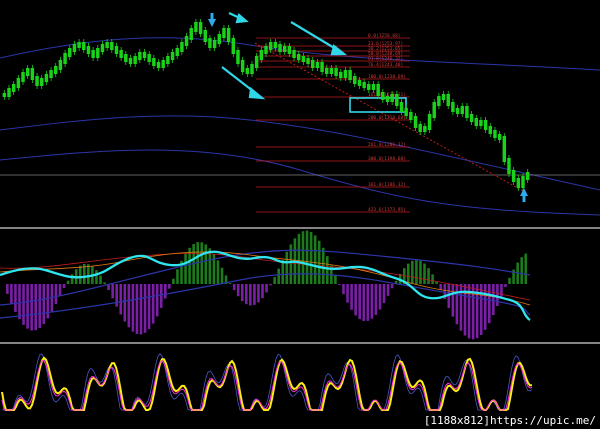  Describe the element at coordinates (387, 77) in the screenshot. I see `fib-label: 100.0(1238.69)` at that location.